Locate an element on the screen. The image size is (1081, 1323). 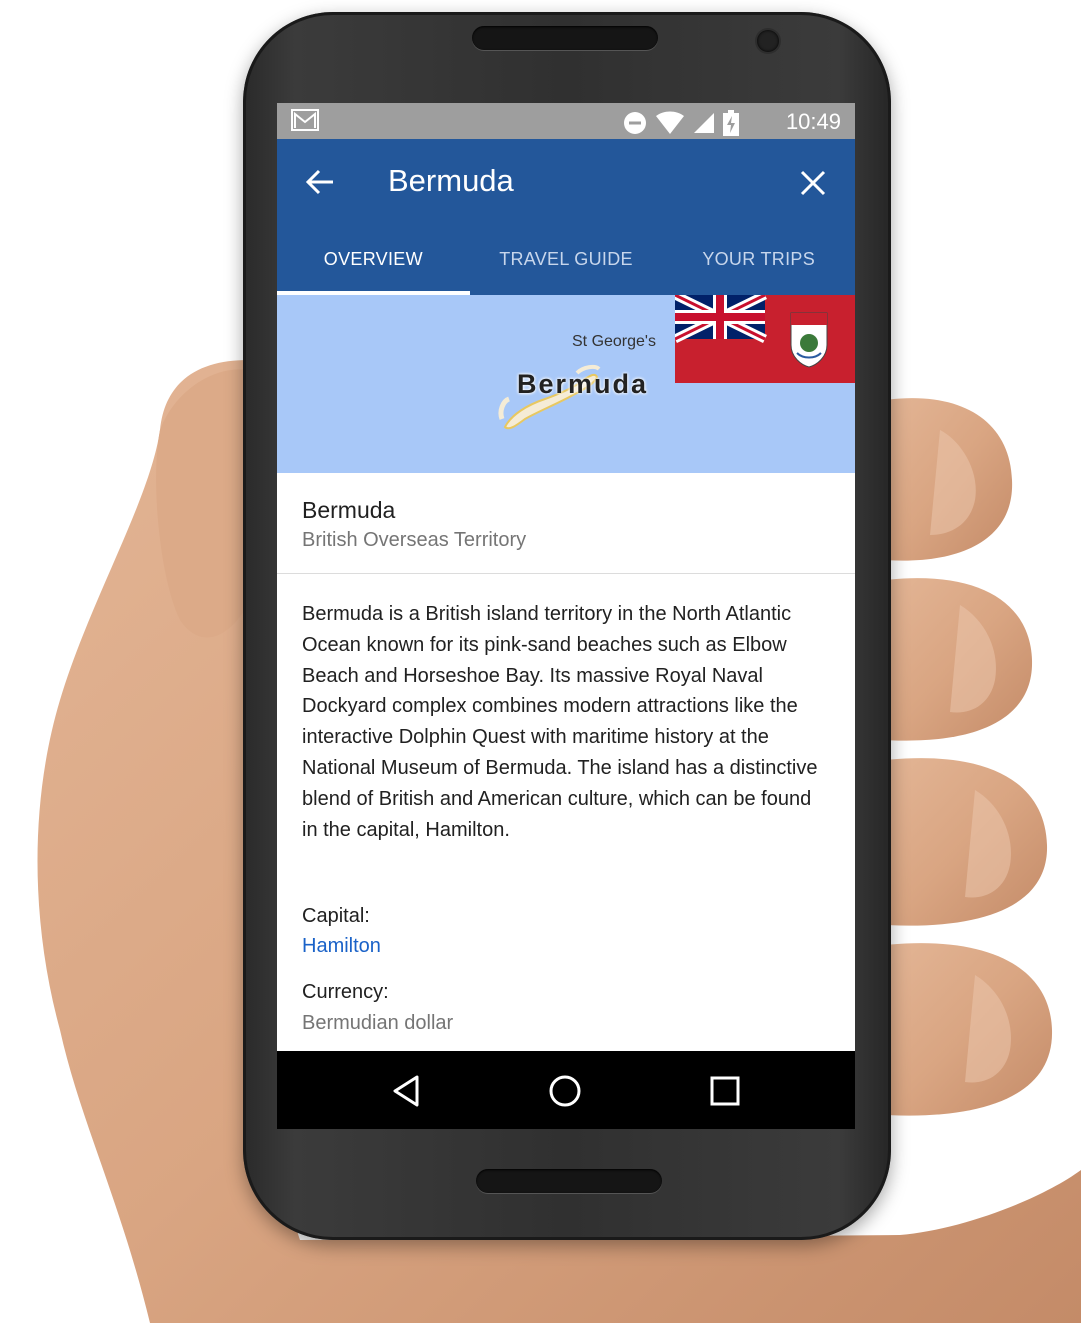
tab-overview: OVERVIEW is located at coordinates (373, 267).